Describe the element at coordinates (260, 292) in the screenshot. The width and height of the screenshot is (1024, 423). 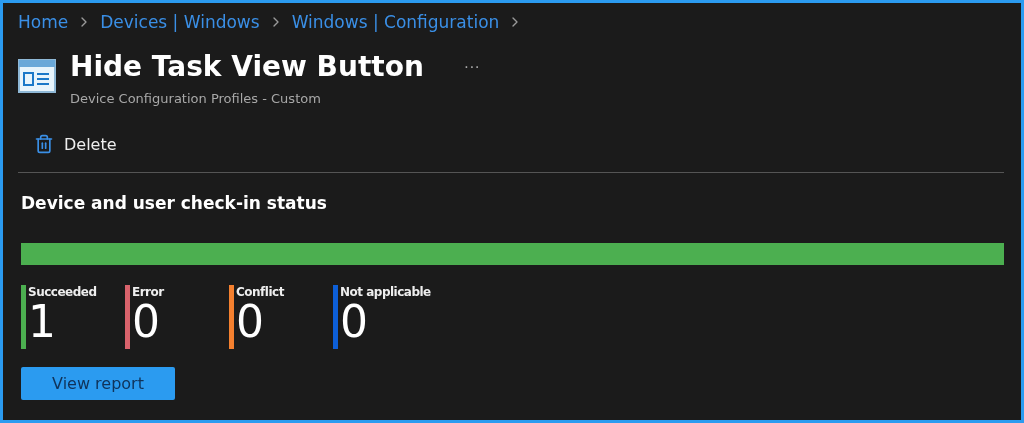
I see `stat-label: Conflict` at that location.